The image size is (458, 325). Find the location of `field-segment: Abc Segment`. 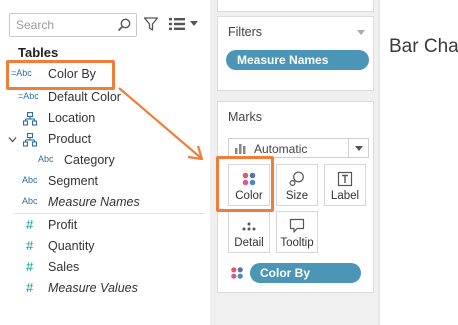

field-segment: Abc Segment is located at coordinates (102, 182).